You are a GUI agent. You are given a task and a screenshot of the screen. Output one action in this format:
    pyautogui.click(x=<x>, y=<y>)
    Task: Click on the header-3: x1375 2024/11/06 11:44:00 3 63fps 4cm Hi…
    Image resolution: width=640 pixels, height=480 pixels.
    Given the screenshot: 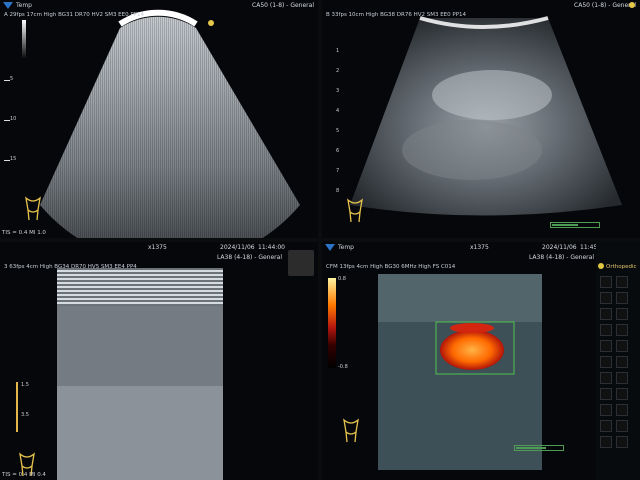 What is the action you would take?
    pyautogui.click(x=159, y=256)
    